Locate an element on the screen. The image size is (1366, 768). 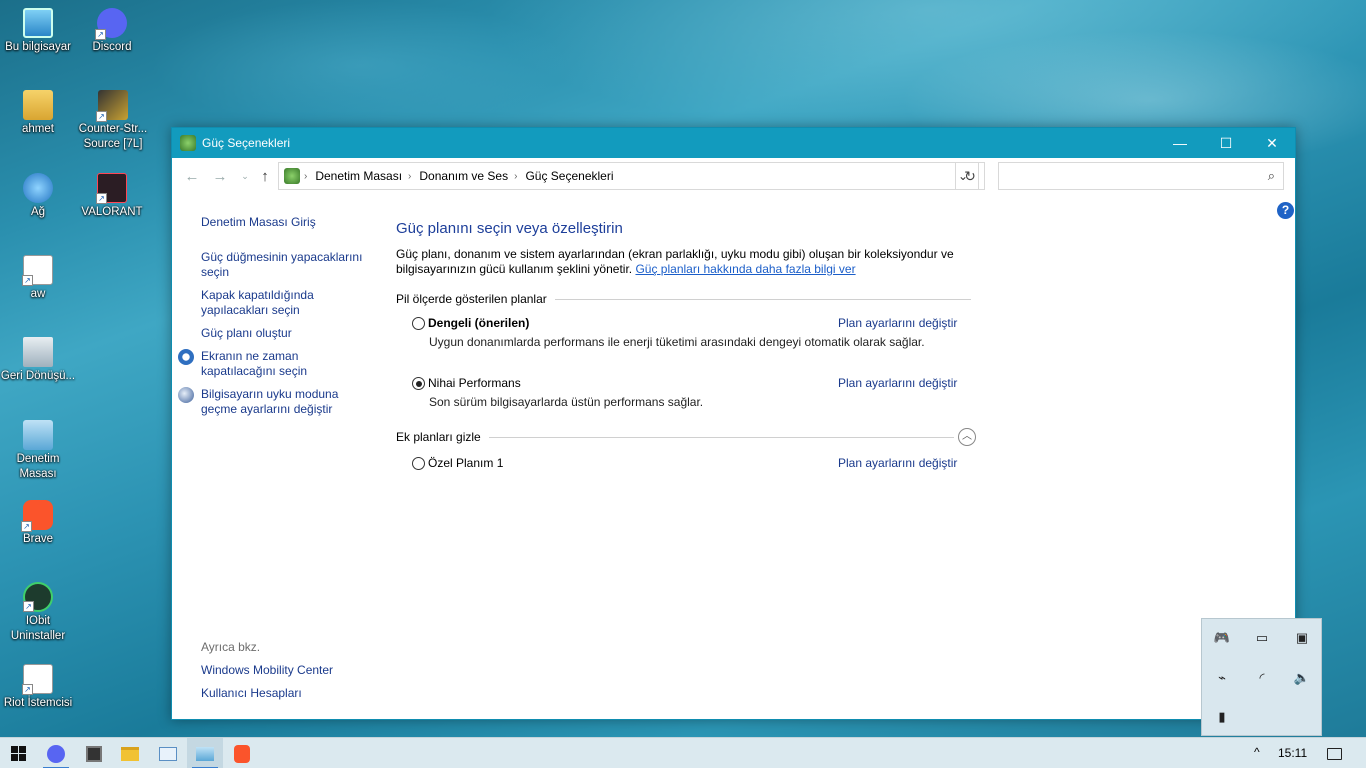
plan-custom-radio is located at coordinates (418, 463).